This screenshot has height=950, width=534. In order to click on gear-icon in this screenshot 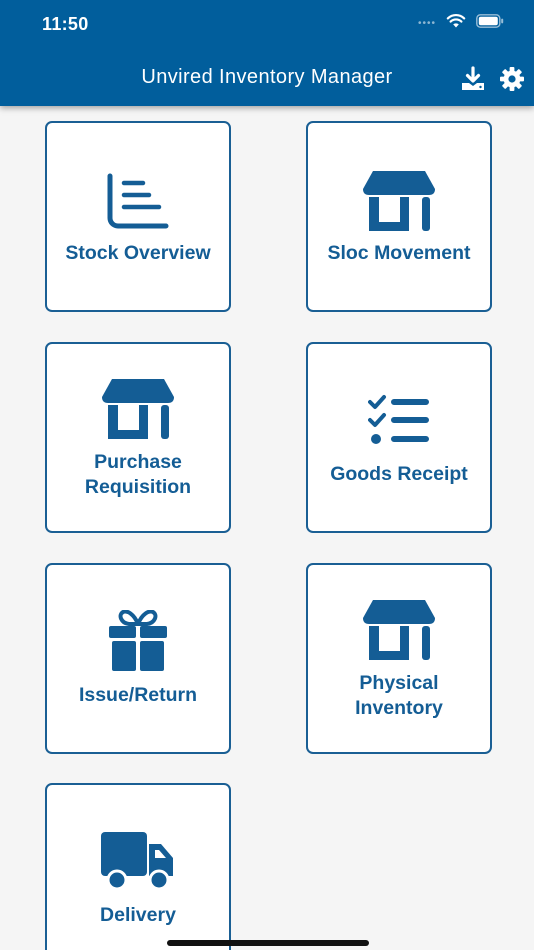, I will do `click(512, 79)`.